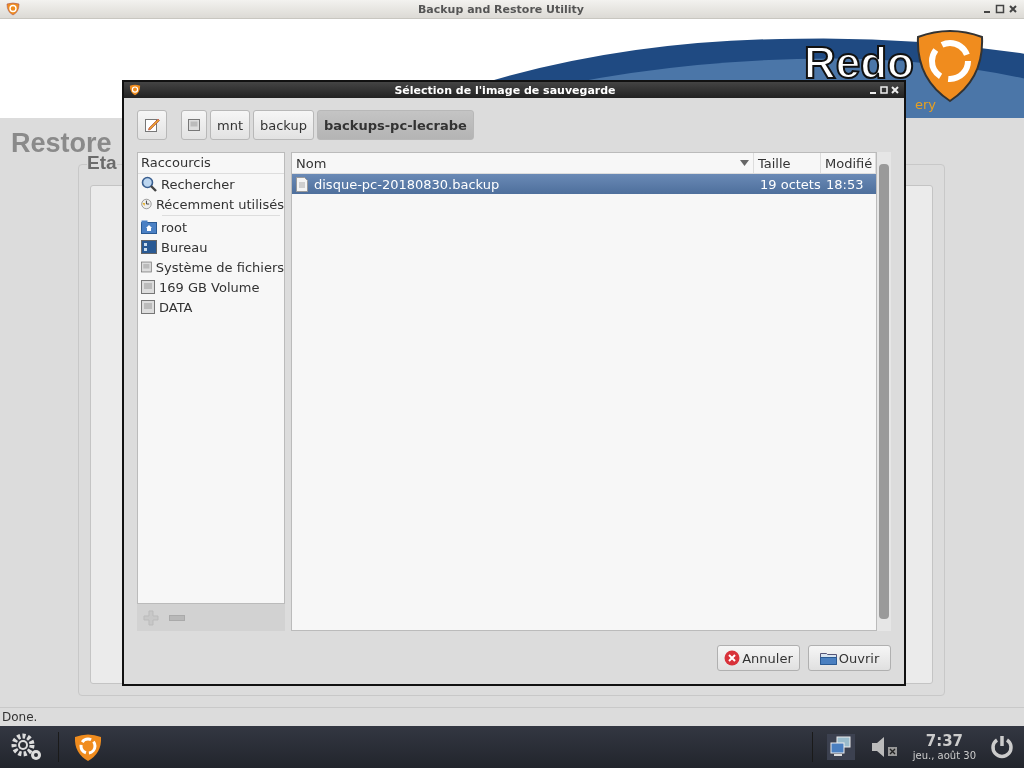  I want to click on cancel-icon, so click(732, 658).